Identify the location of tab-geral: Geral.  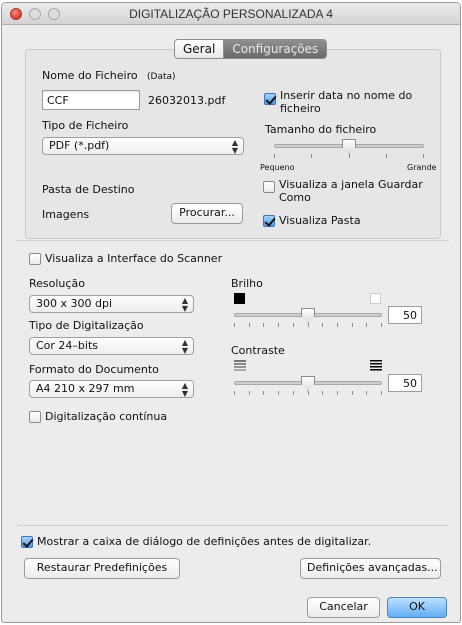
(200, 49).